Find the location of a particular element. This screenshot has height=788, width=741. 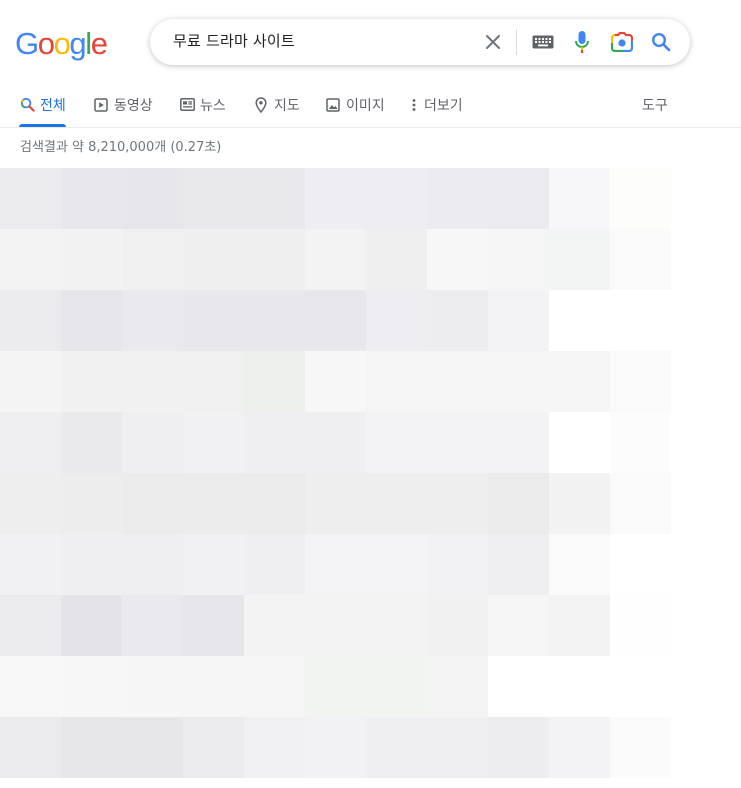

tab-news: 뉴스 is located at coordinates (202, 104).